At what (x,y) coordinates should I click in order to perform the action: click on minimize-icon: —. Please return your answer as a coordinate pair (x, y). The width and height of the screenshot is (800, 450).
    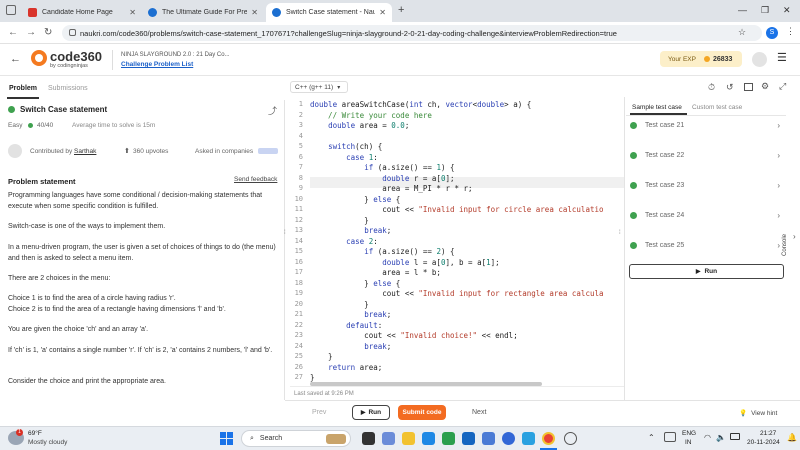
    Looking at the image, I should click on (742, 10).